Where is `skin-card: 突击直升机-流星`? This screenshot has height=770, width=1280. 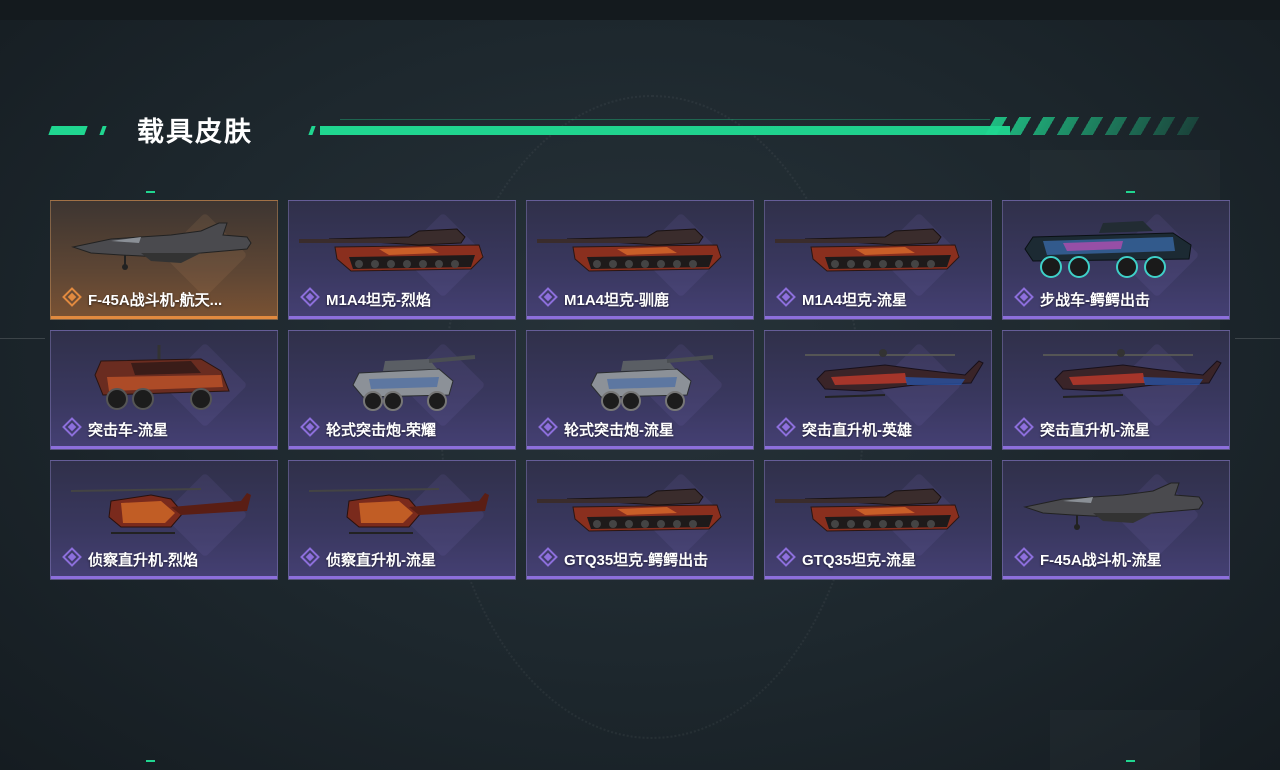 skin-card: 突击直升机-流星 is located at coordinates (1116, 390).